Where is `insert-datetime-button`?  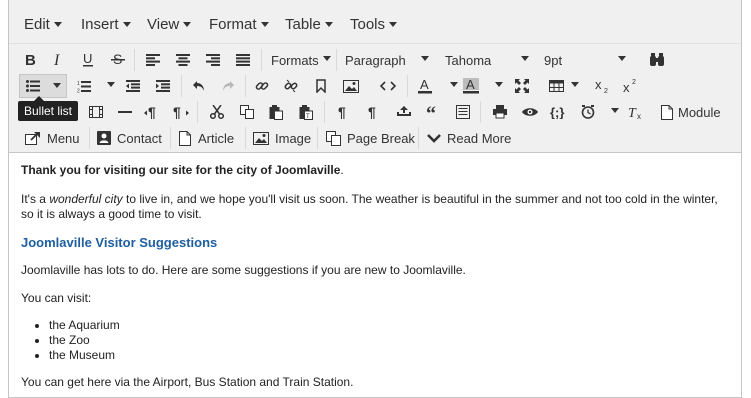 insert-datetime-button is located at coordinates (599, 112).